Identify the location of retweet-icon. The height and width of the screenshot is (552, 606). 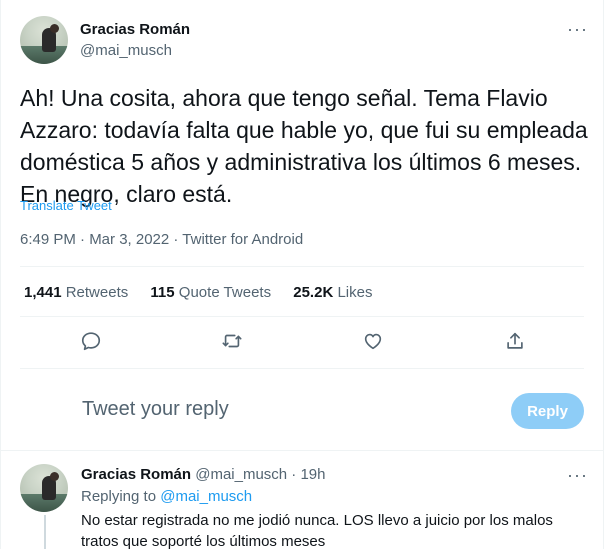
(233, 342).